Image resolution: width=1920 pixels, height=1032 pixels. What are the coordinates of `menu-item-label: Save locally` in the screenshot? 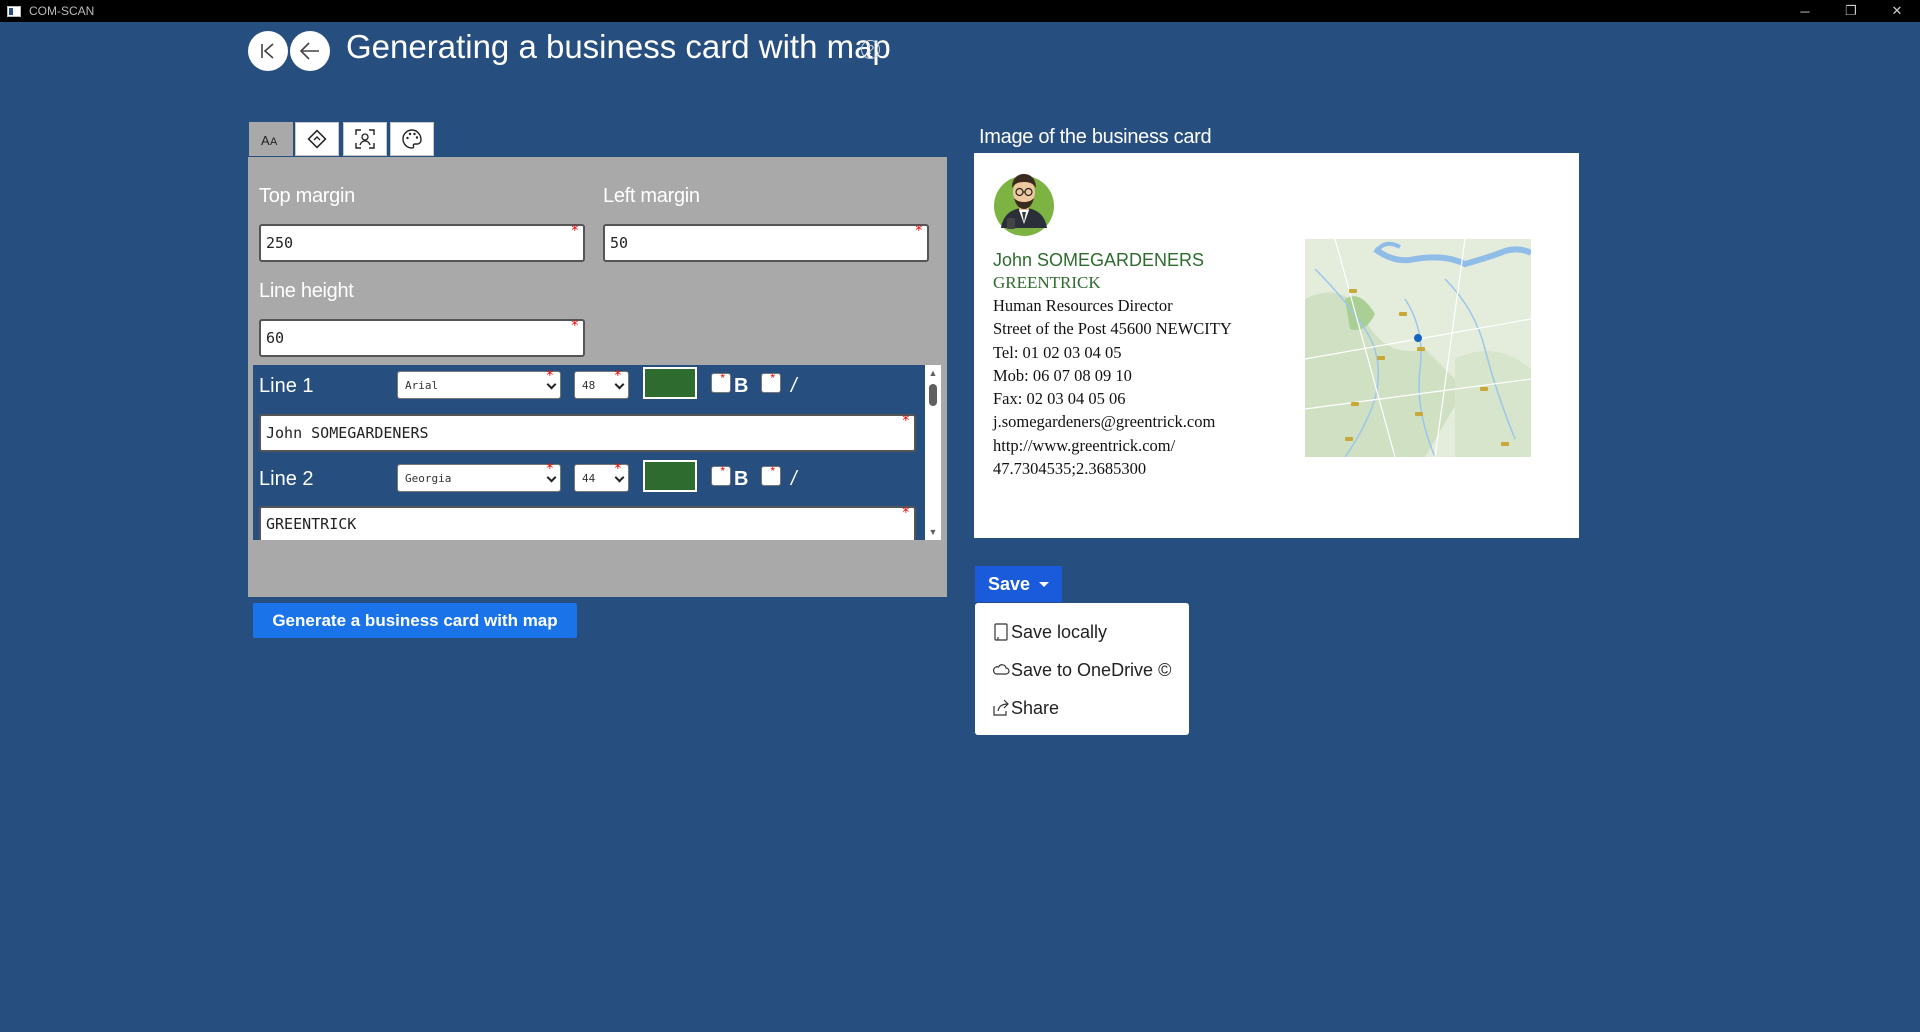 It's located at (1059, 631).